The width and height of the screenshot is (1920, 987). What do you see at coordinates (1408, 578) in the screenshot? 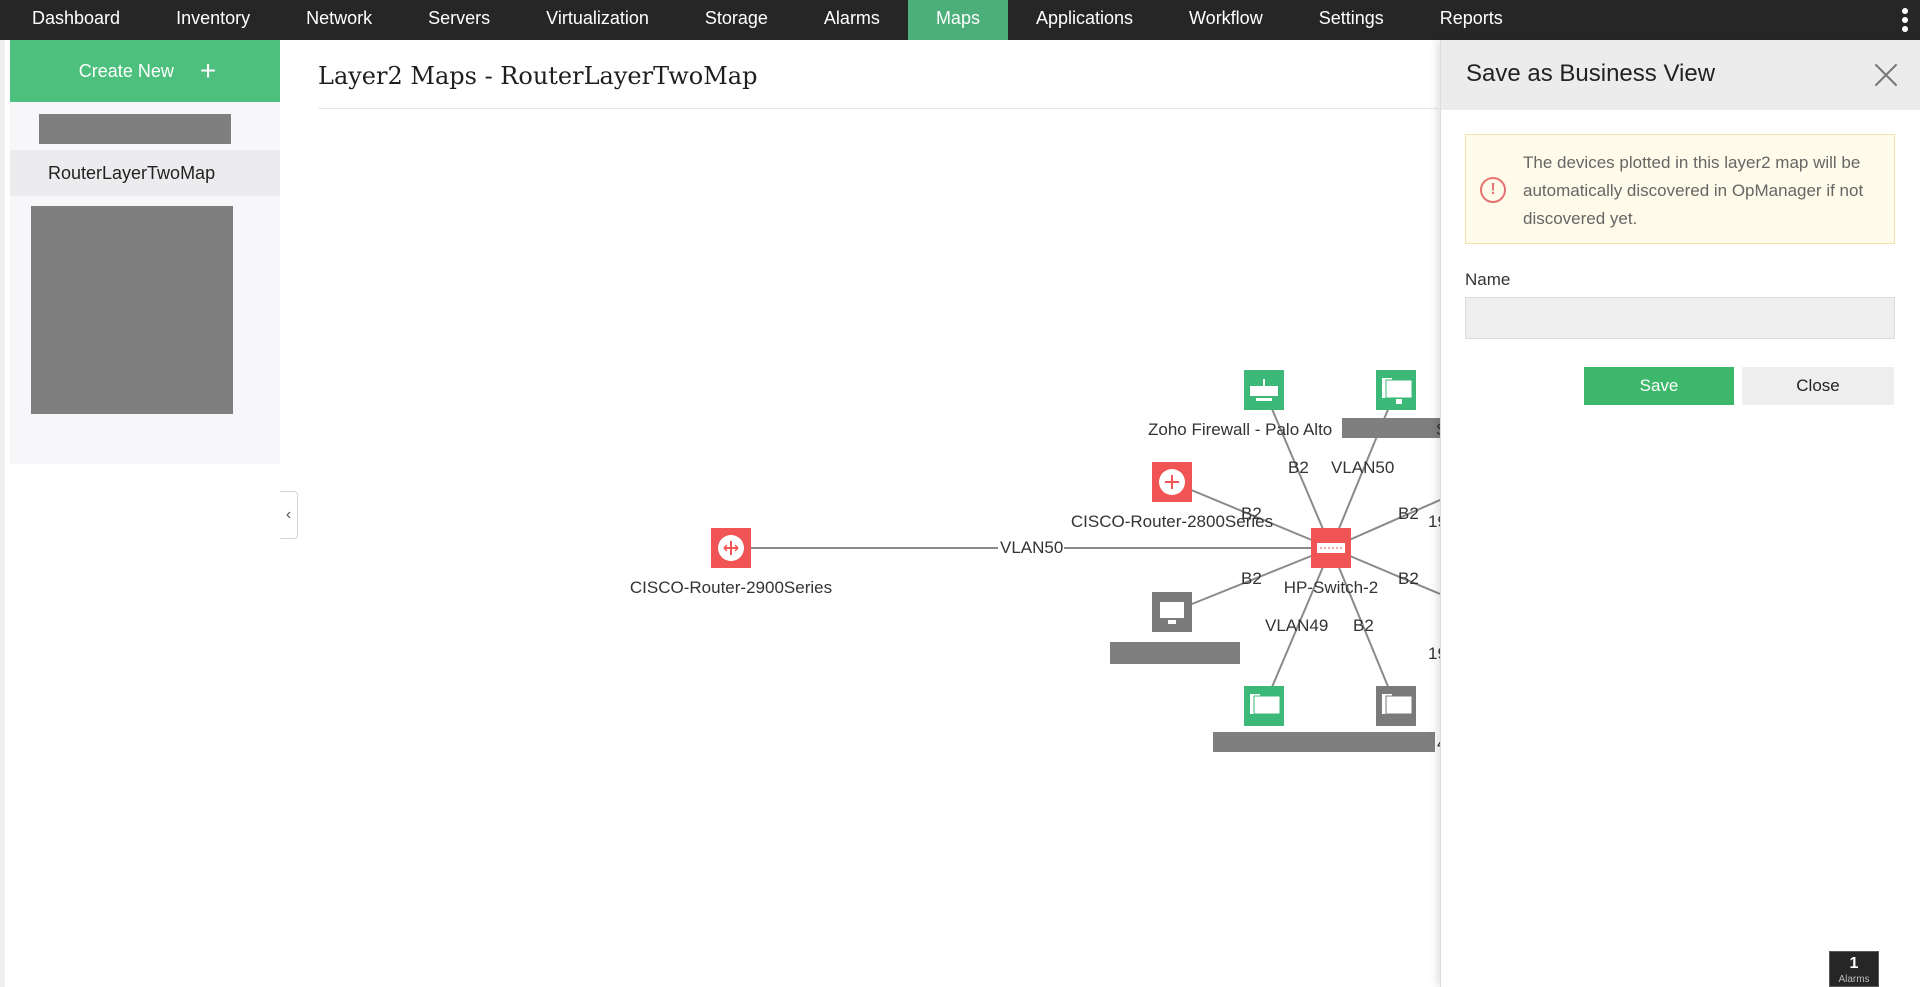
I see `link-label-right-lower: B2` at bounding box center [1408, 578].